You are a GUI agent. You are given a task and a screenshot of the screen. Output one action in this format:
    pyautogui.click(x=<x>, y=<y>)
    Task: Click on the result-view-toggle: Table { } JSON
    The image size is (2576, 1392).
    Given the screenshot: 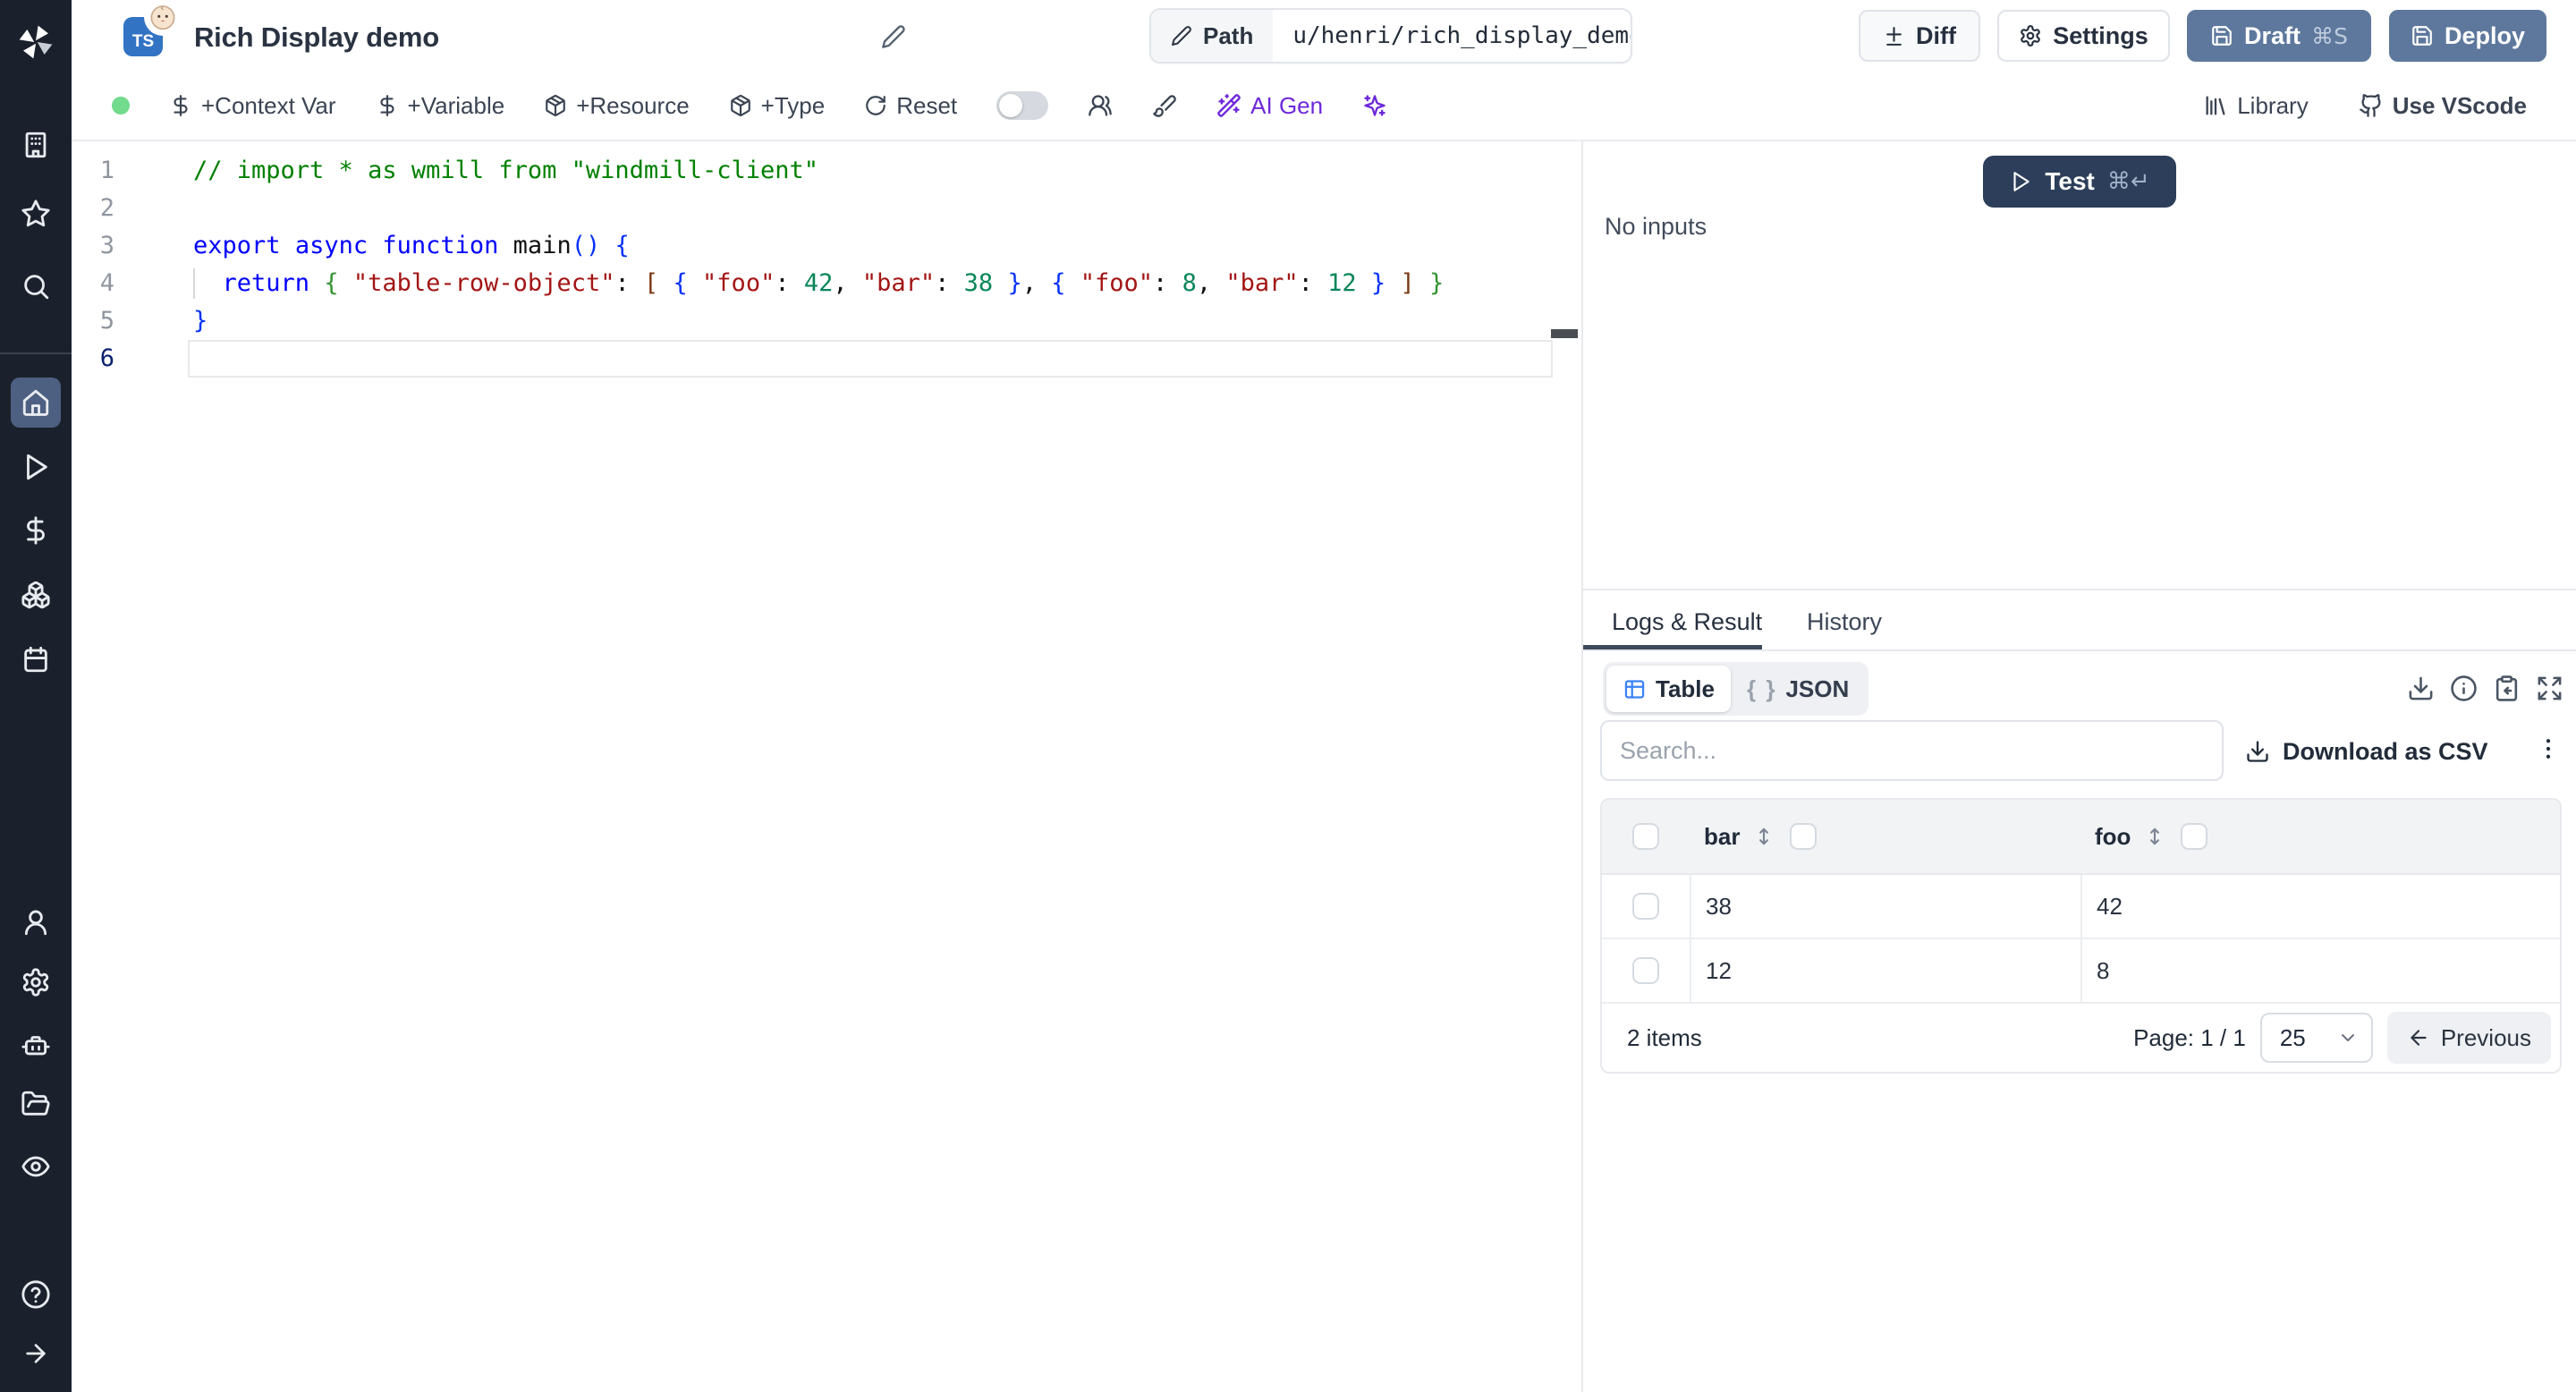 What is the action you would take?
    pyautogui.click(x=1736, y=689)
    